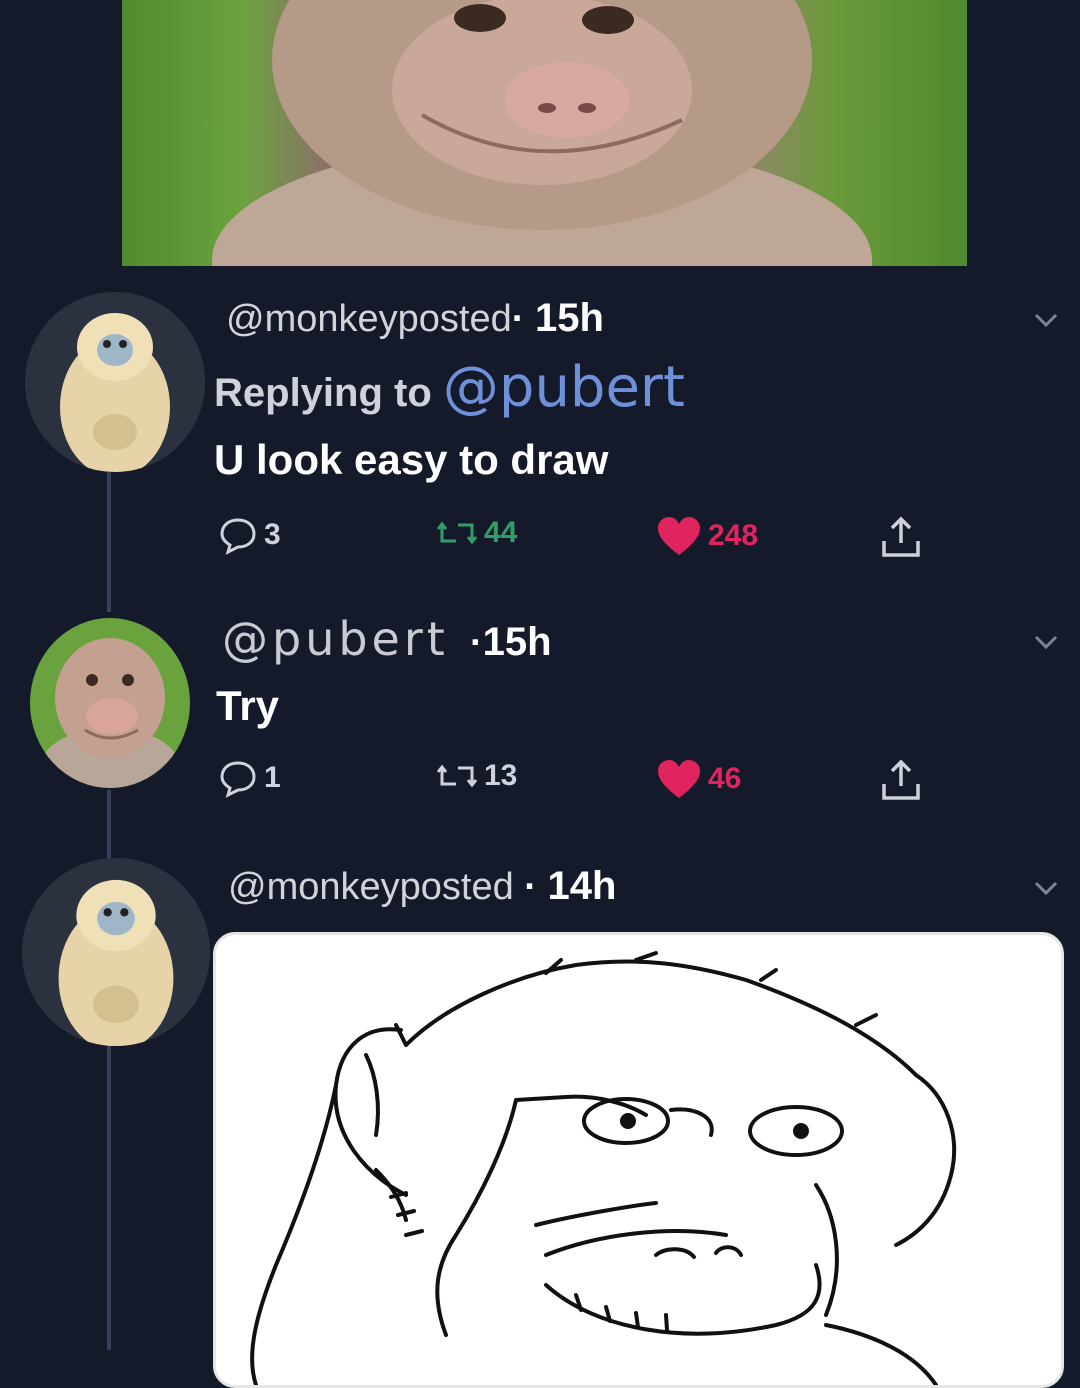 Image resolution: width=1080 pixels, height=1388 pixels. I want to click on retweet-button: 44, so click(476, 533).